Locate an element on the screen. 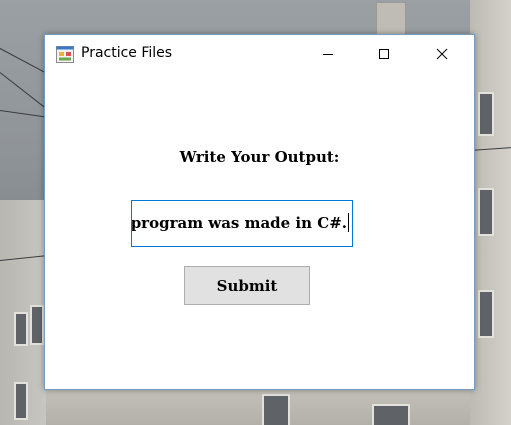 Image resolution: width=511 pixels, height=425 pixels. maximize-button is located at coordinates (384, 54).